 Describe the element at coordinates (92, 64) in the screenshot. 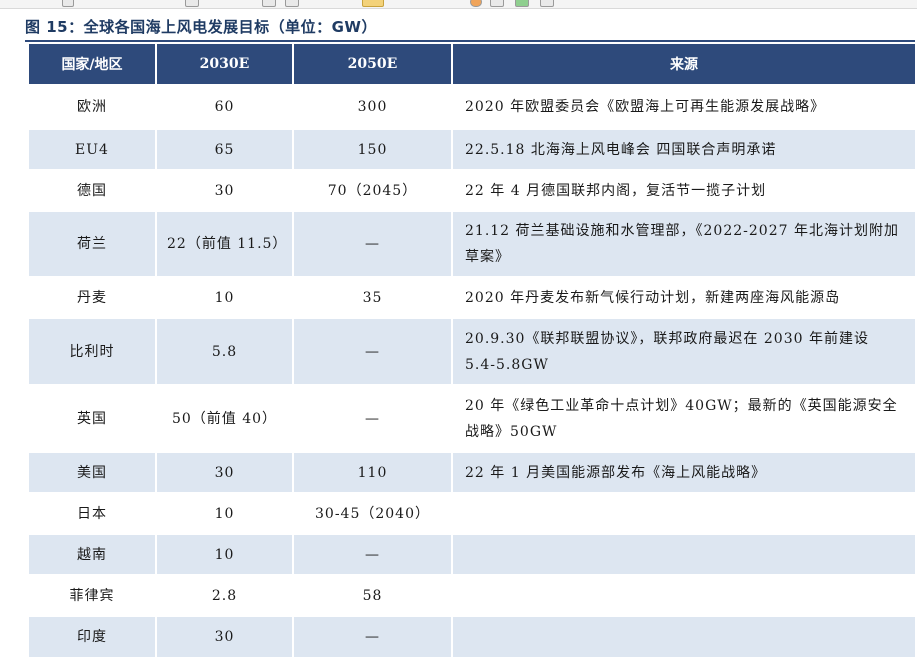

I see `header-country: 国家/地区` at that location.